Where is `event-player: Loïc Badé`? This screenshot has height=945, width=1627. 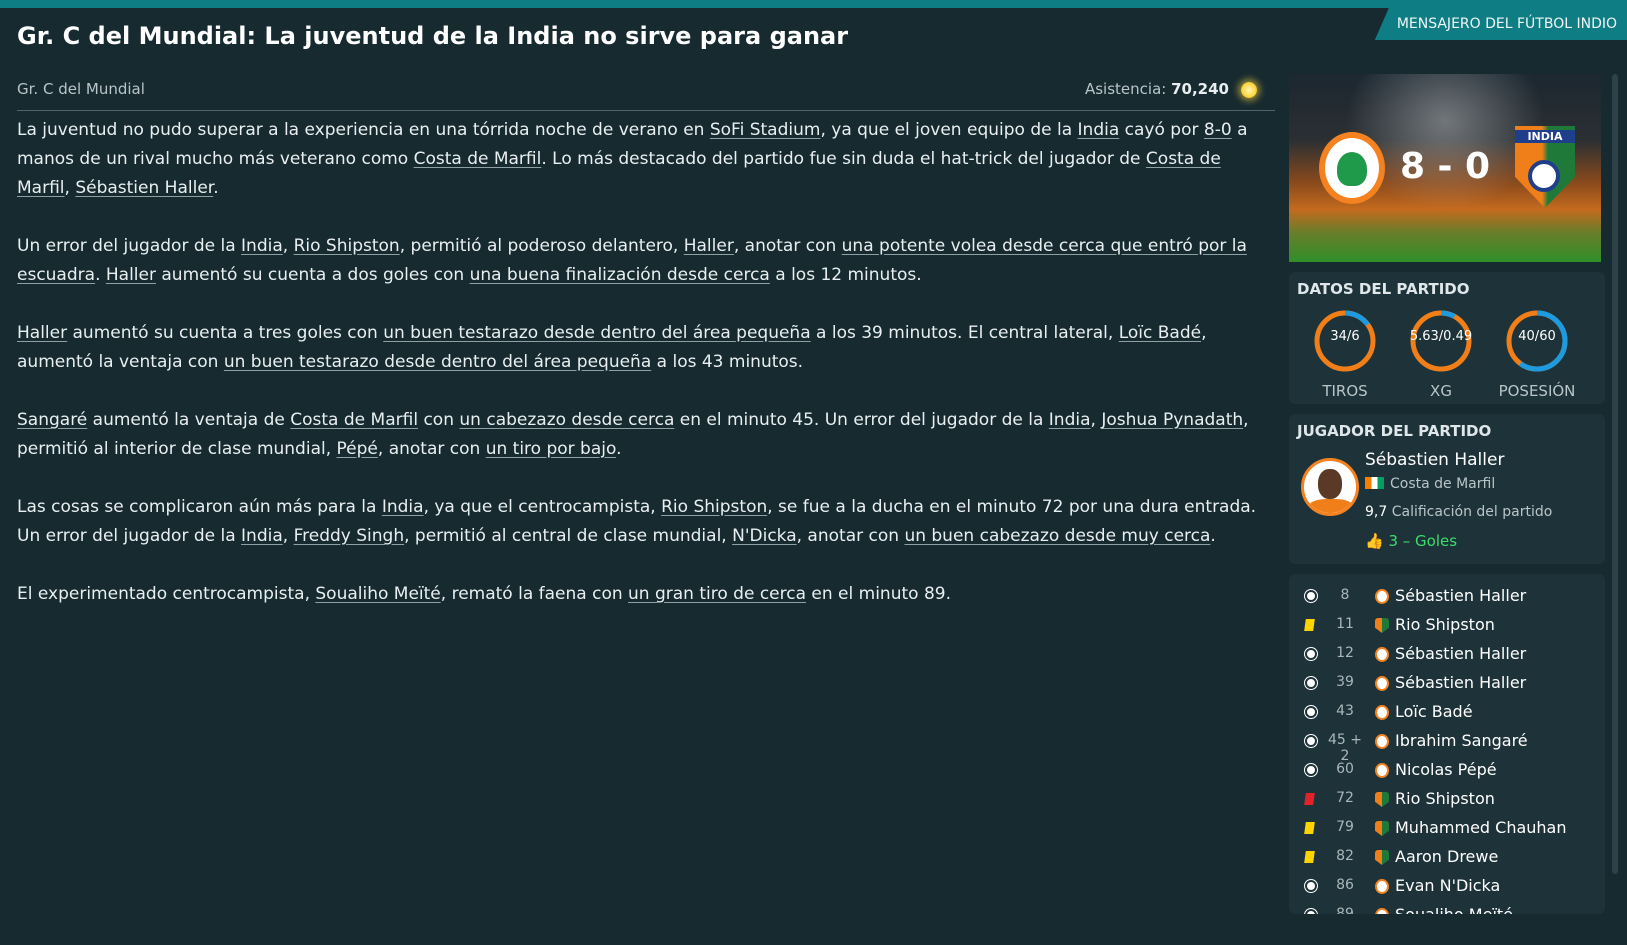 event-player: Loïc Badé is located at coordinates (1434, 711).